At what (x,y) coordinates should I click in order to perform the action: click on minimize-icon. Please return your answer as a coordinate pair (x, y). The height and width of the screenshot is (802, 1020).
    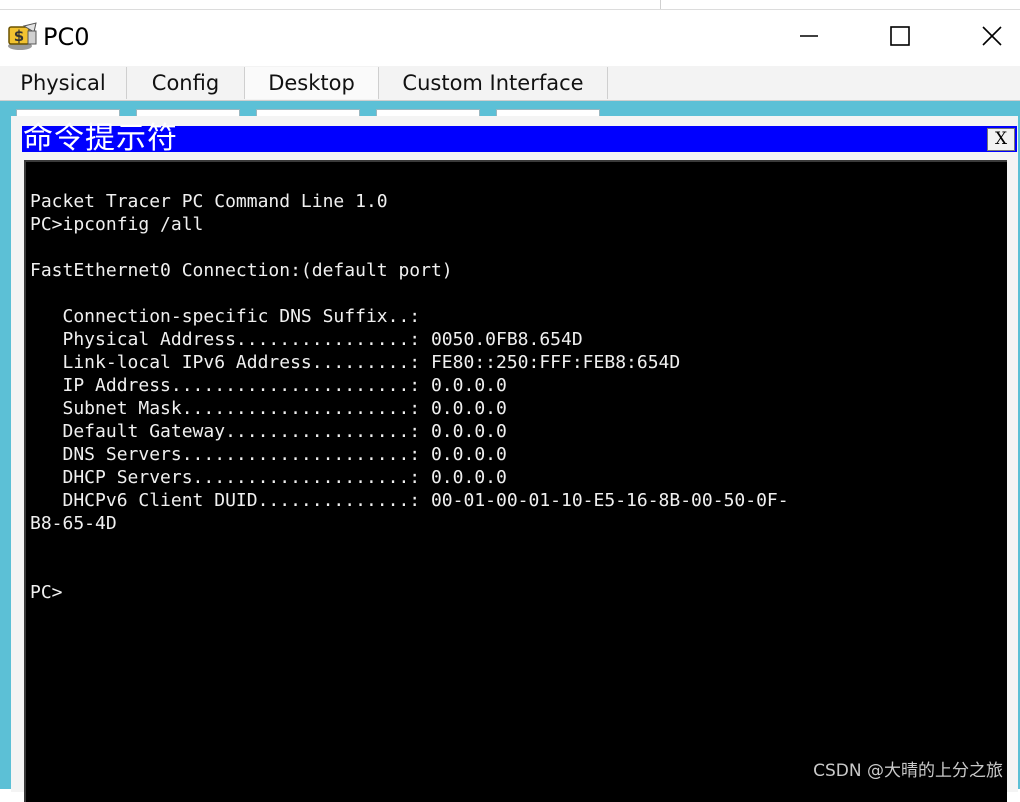
    Looking at the image, I should click on (809, 38).